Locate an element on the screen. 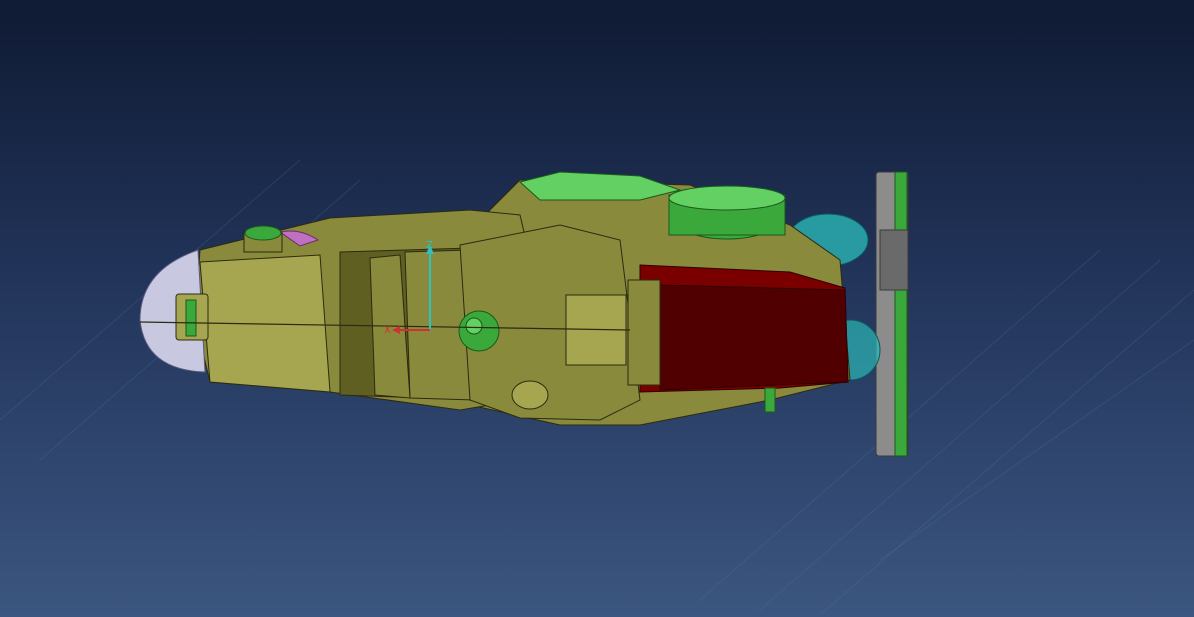 Image resolution: width=1194 pixels, height=617 pixels. top-button is located at coordinates (263, 239).